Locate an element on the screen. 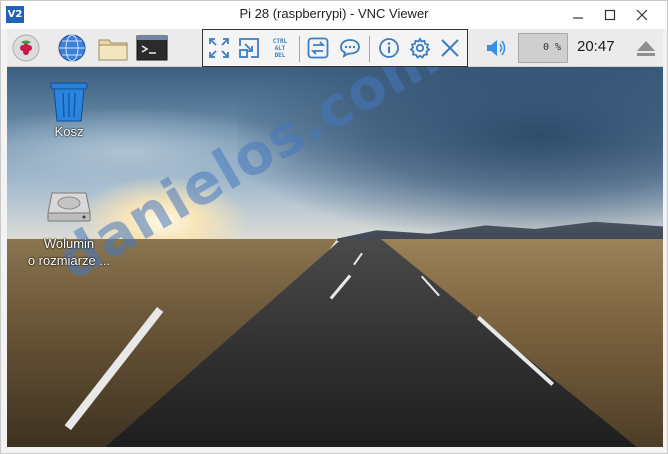  info-button is located at coordinates (389, 48).